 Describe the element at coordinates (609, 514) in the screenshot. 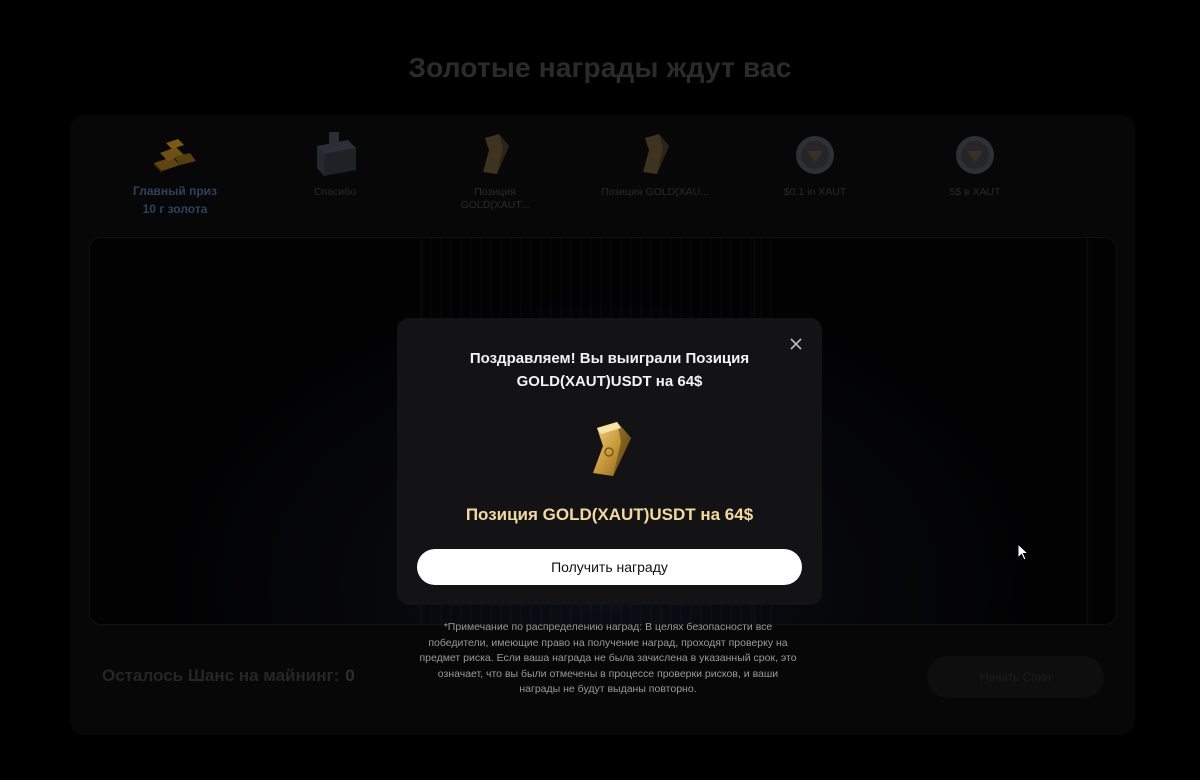

I see `modal-prize-name: Позиция GOLD(XAUT)USDT на 64$` at that location.